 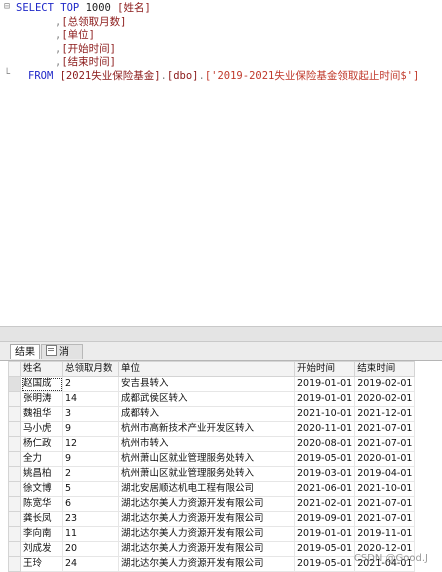 What do you see at coordinates (90, 534) in the screenshot?
I see `table-cell: 11` at bounding box center [90, 534].